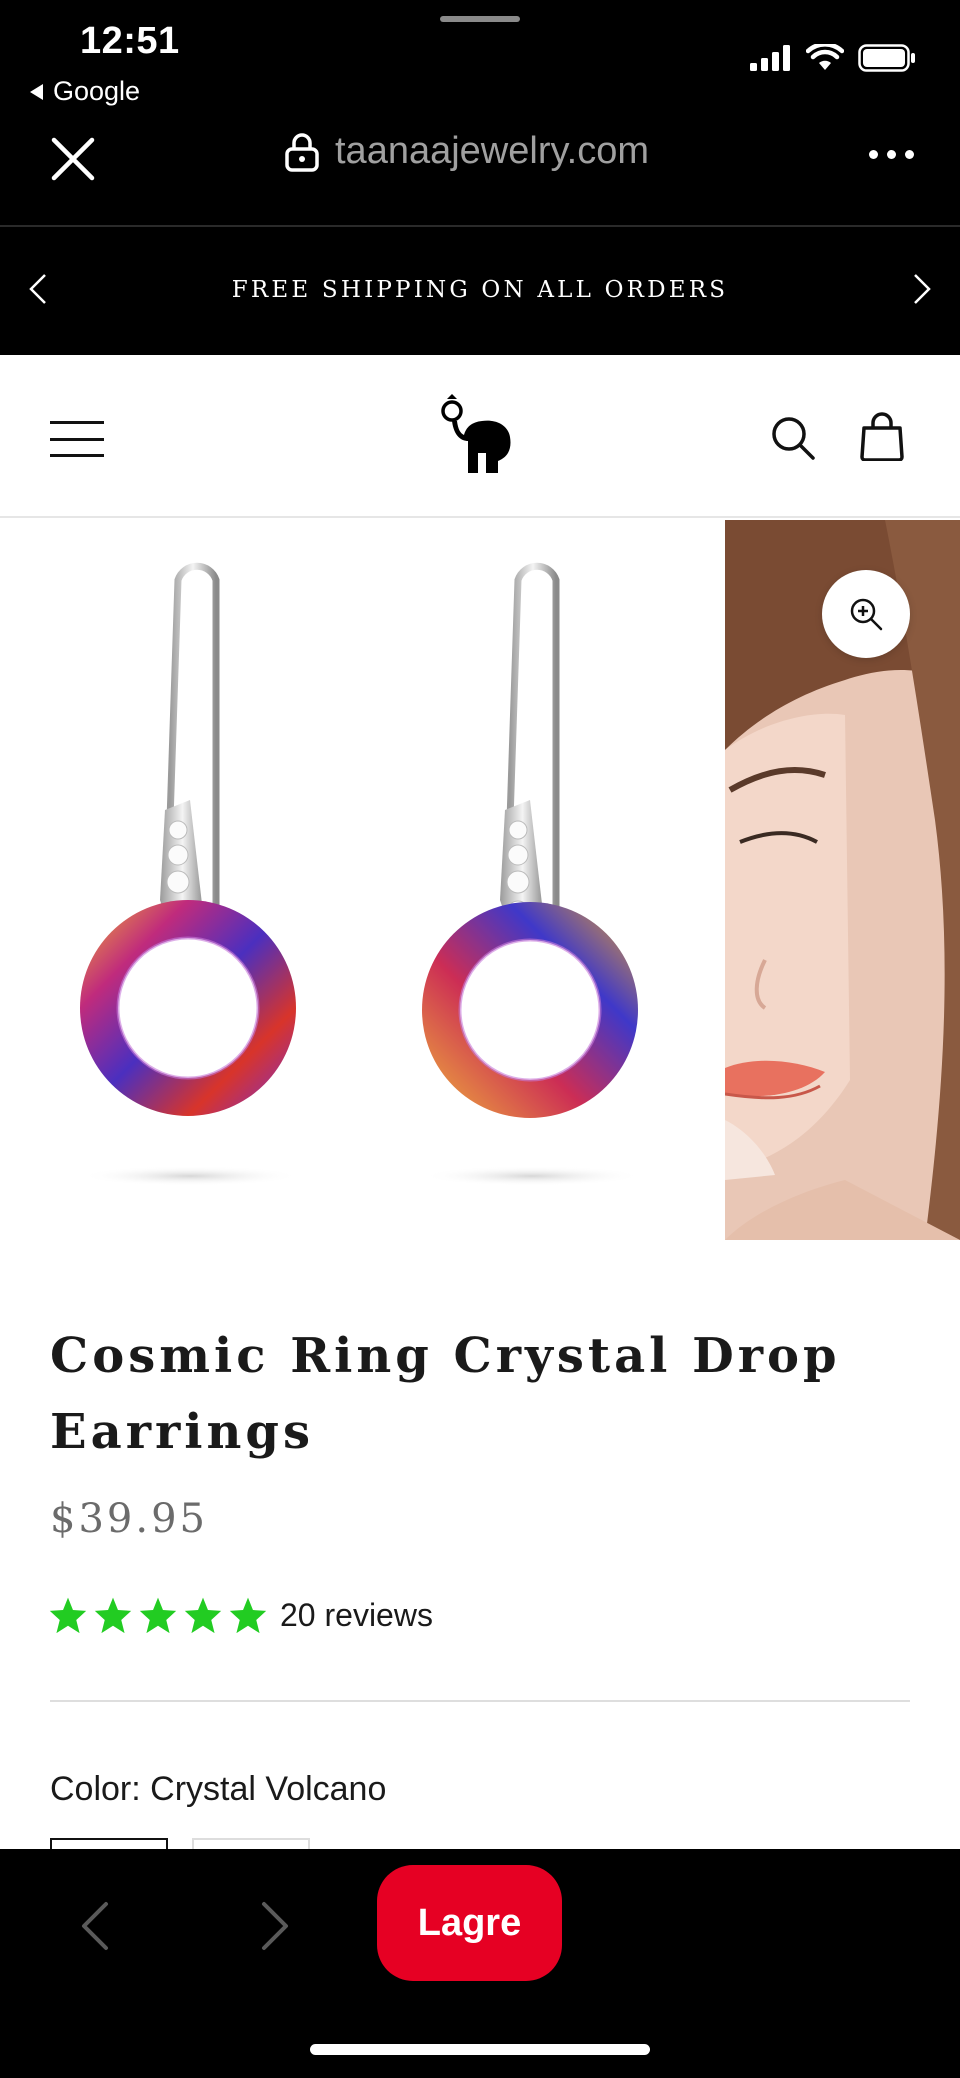 The width and height of the screenshot is (960, 2078). What do you see at coordinates (268, 1789) in the screenshot?
I see `color-value: Crystal Volcano` at bounding box center [268, 1789].